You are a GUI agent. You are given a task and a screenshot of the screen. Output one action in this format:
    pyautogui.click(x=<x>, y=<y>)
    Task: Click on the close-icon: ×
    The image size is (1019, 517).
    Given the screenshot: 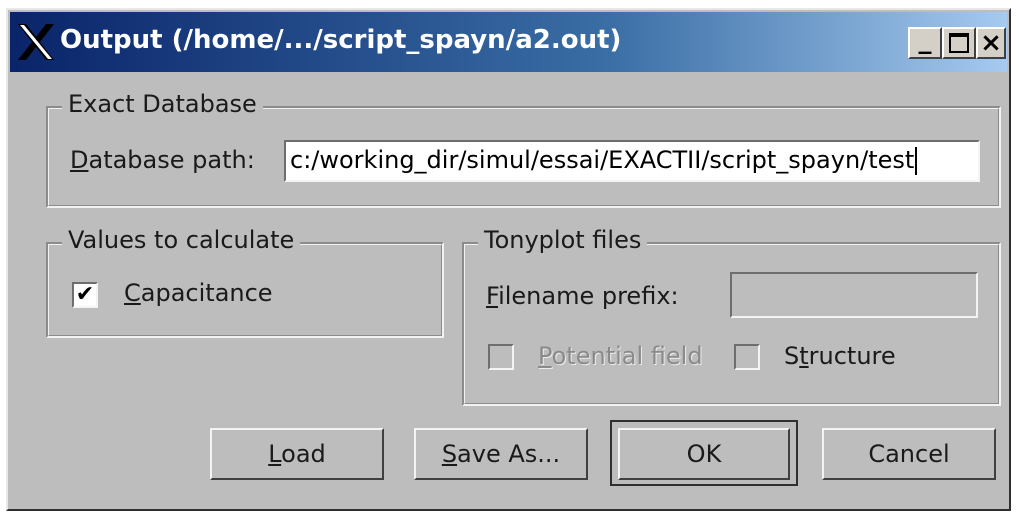 What is the action you would take?
    pyautogui.click(x=991, y=43)
    